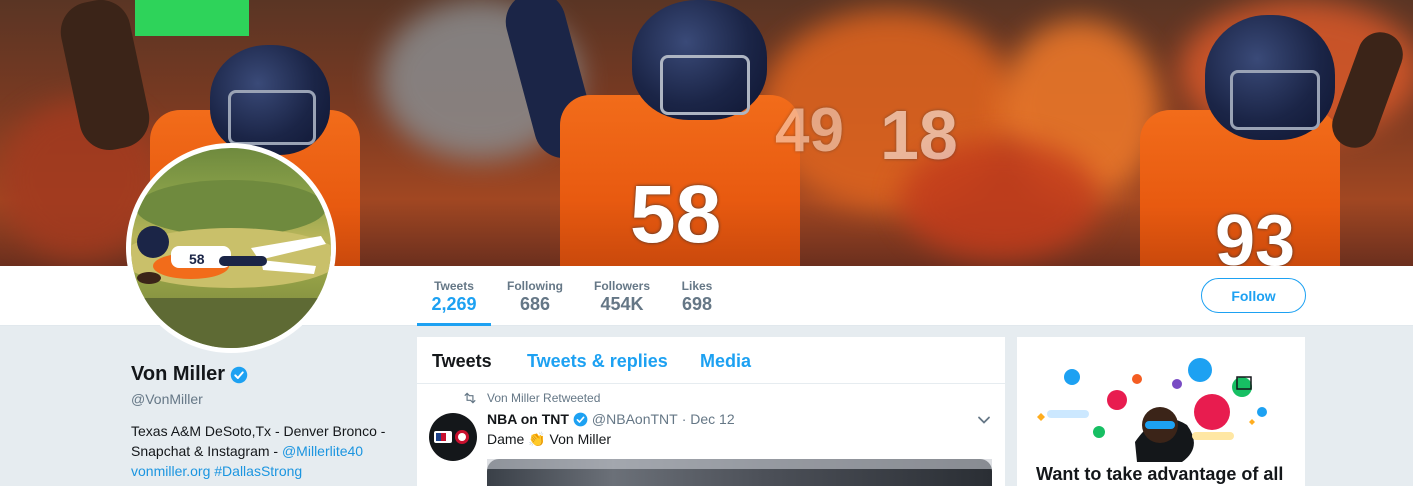  What do you see at coordinates (635, 419) in the screenshot?
I see `tweet-author-handle: @NBAonTNT` at bounding box center [635, 419].